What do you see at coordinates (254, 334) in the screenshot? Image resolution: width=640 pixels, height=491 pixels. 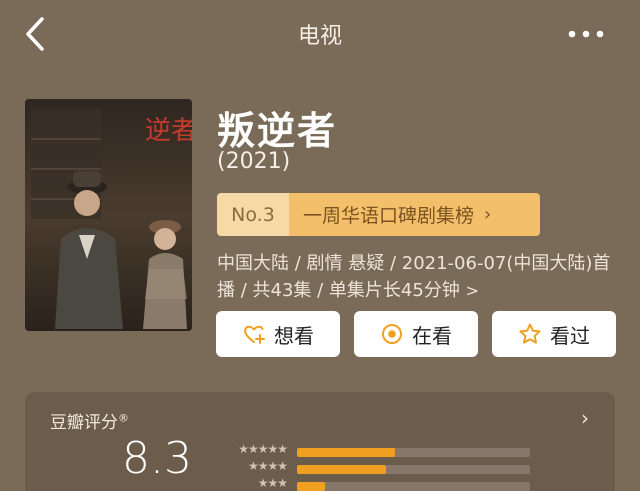 I see `heart-plus-icon` at bounding box center [254, 334].